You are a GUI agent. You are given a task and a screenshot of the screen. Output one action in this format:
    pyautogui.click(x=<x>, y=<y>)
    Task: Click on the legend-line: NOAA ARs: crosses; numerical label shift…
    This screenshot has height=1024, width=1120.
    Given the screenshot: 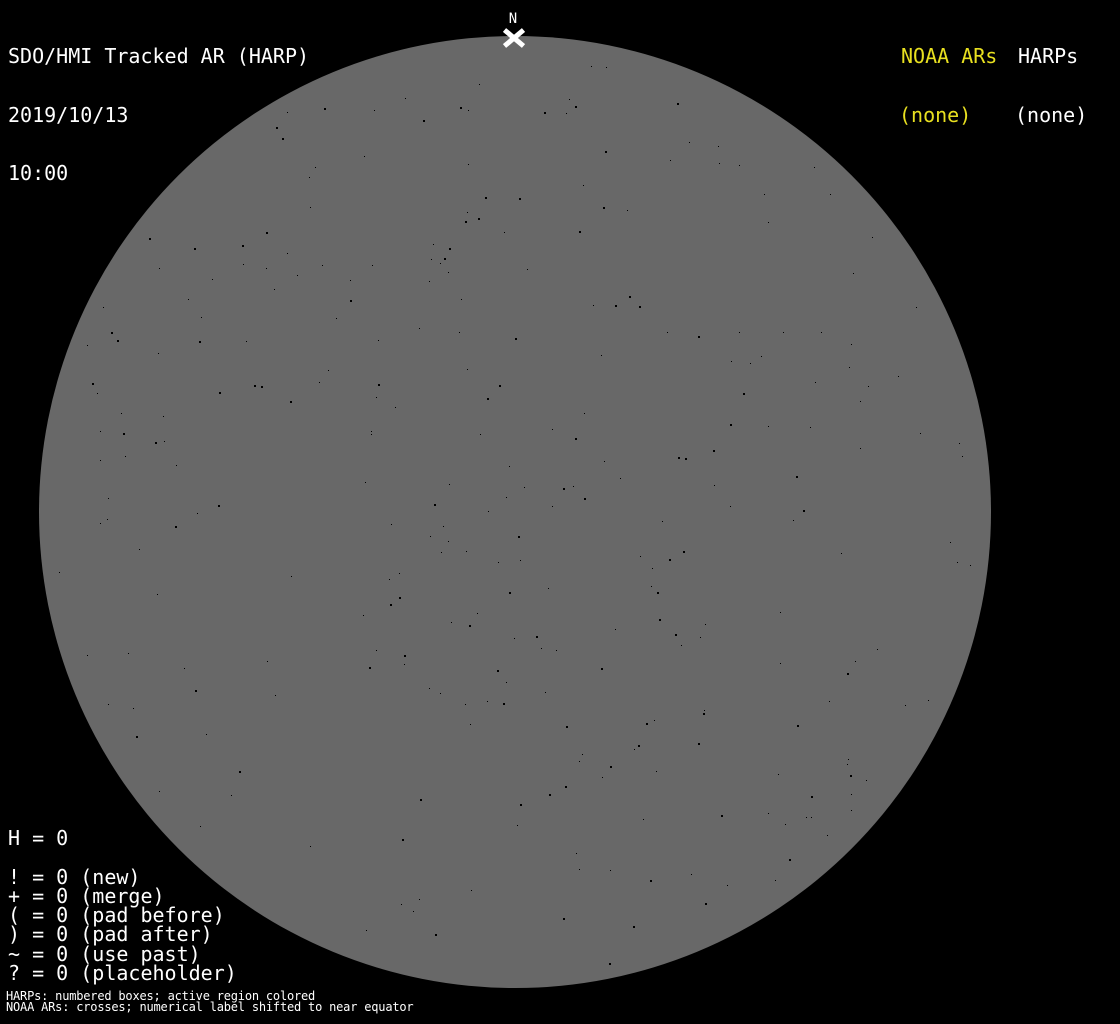 What is the action you would take?
    pyautogui.click(x=210, y=1007)
    